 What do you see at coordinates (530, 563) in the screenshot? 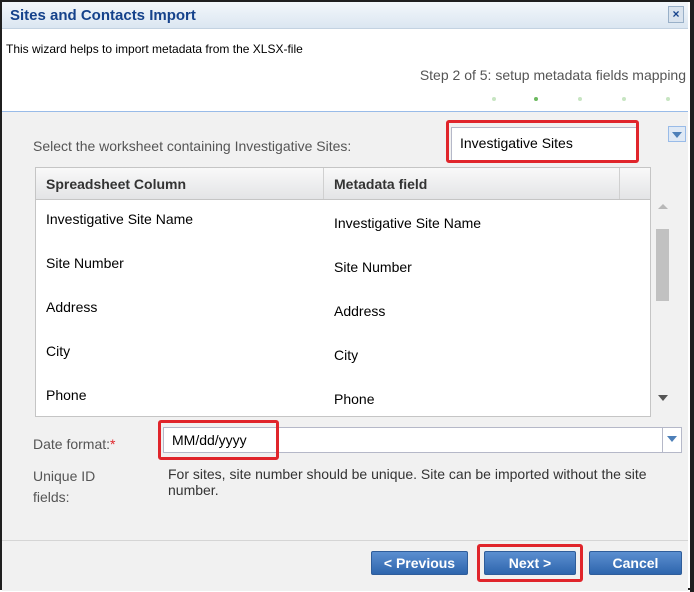
I see `next-button-highlight` at bounding box center [530, 563].